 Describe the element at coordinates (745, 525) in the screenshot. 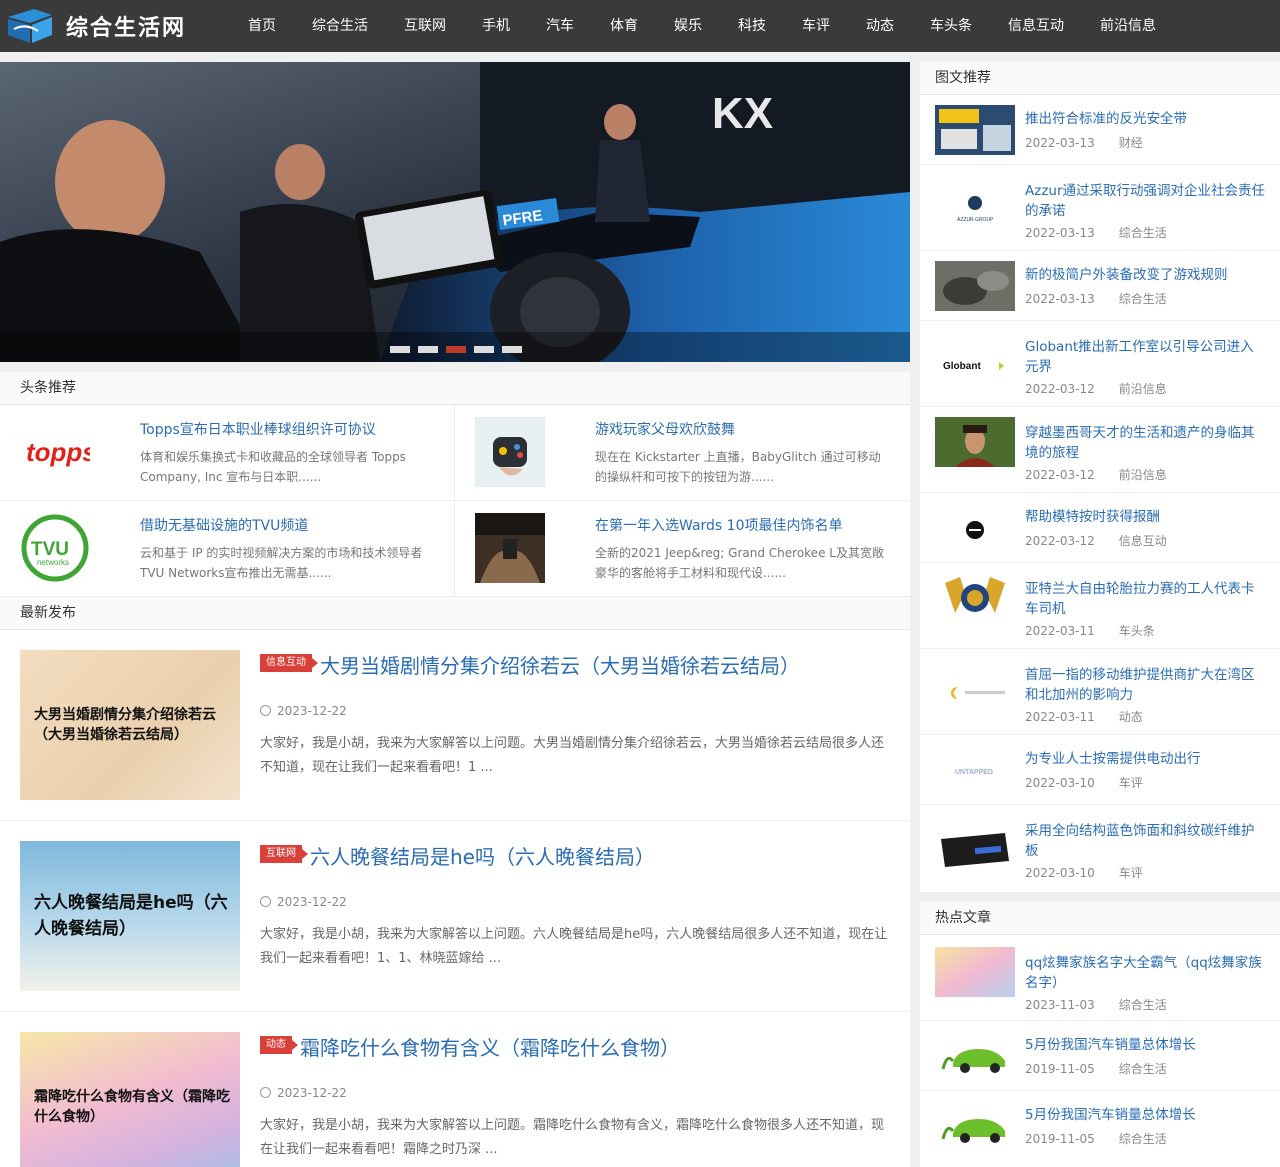

I see `headline-title: 在第一年入选Wards 10项最佳内饰名单` at that location.